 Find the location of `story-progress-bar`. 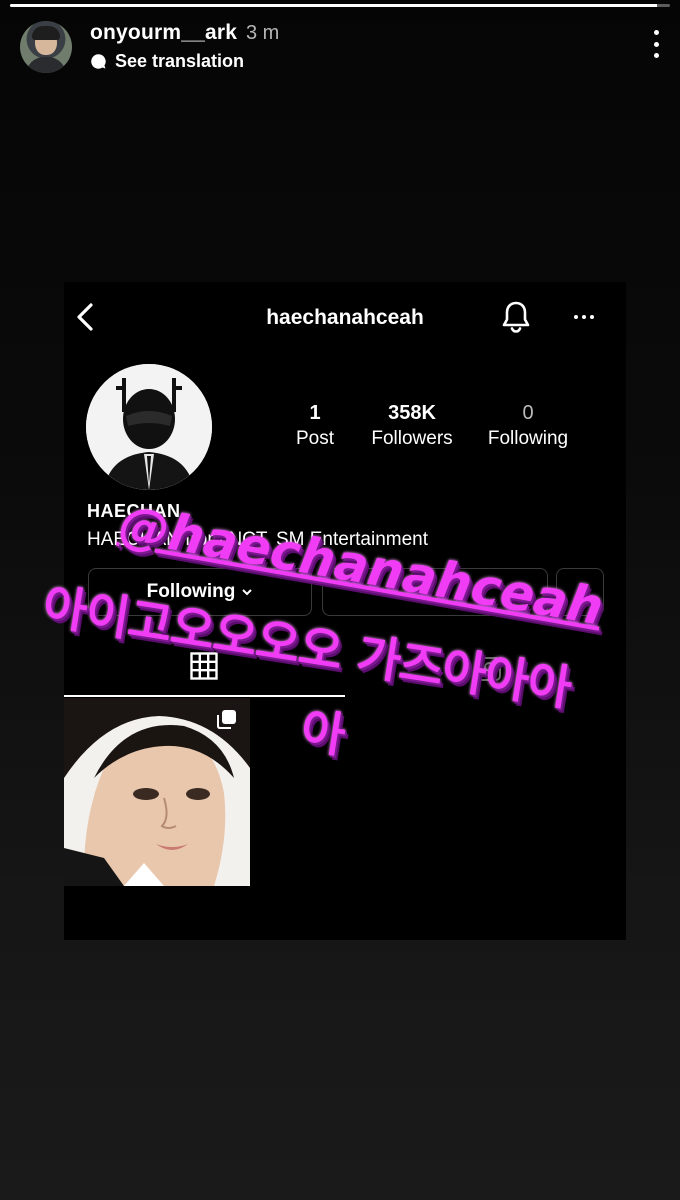

story-progress-bar is located at coordinates (340, 5).